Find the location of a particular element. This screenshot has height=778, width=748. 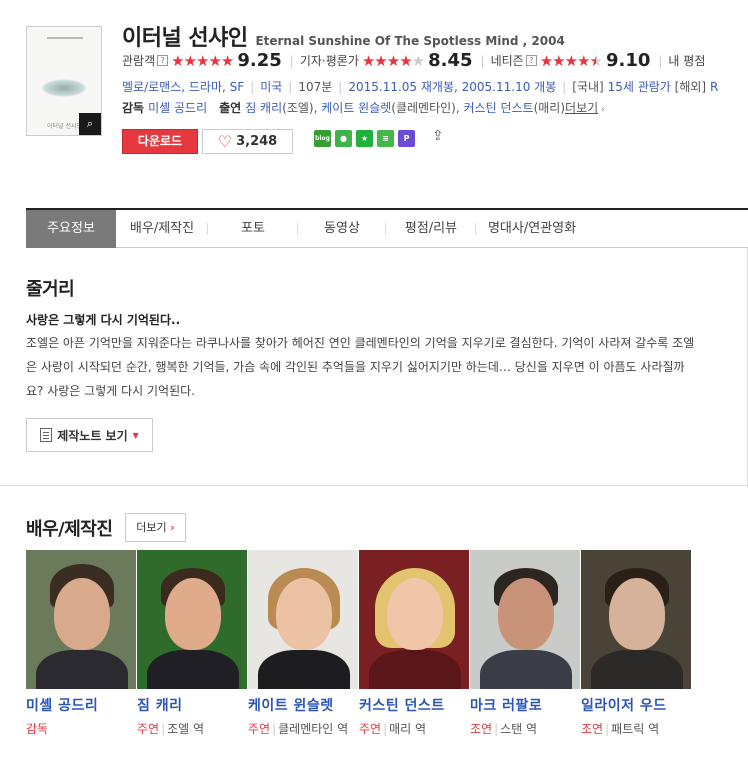

director-link: 미셸 공드리 is located at coordinates (177, 108).